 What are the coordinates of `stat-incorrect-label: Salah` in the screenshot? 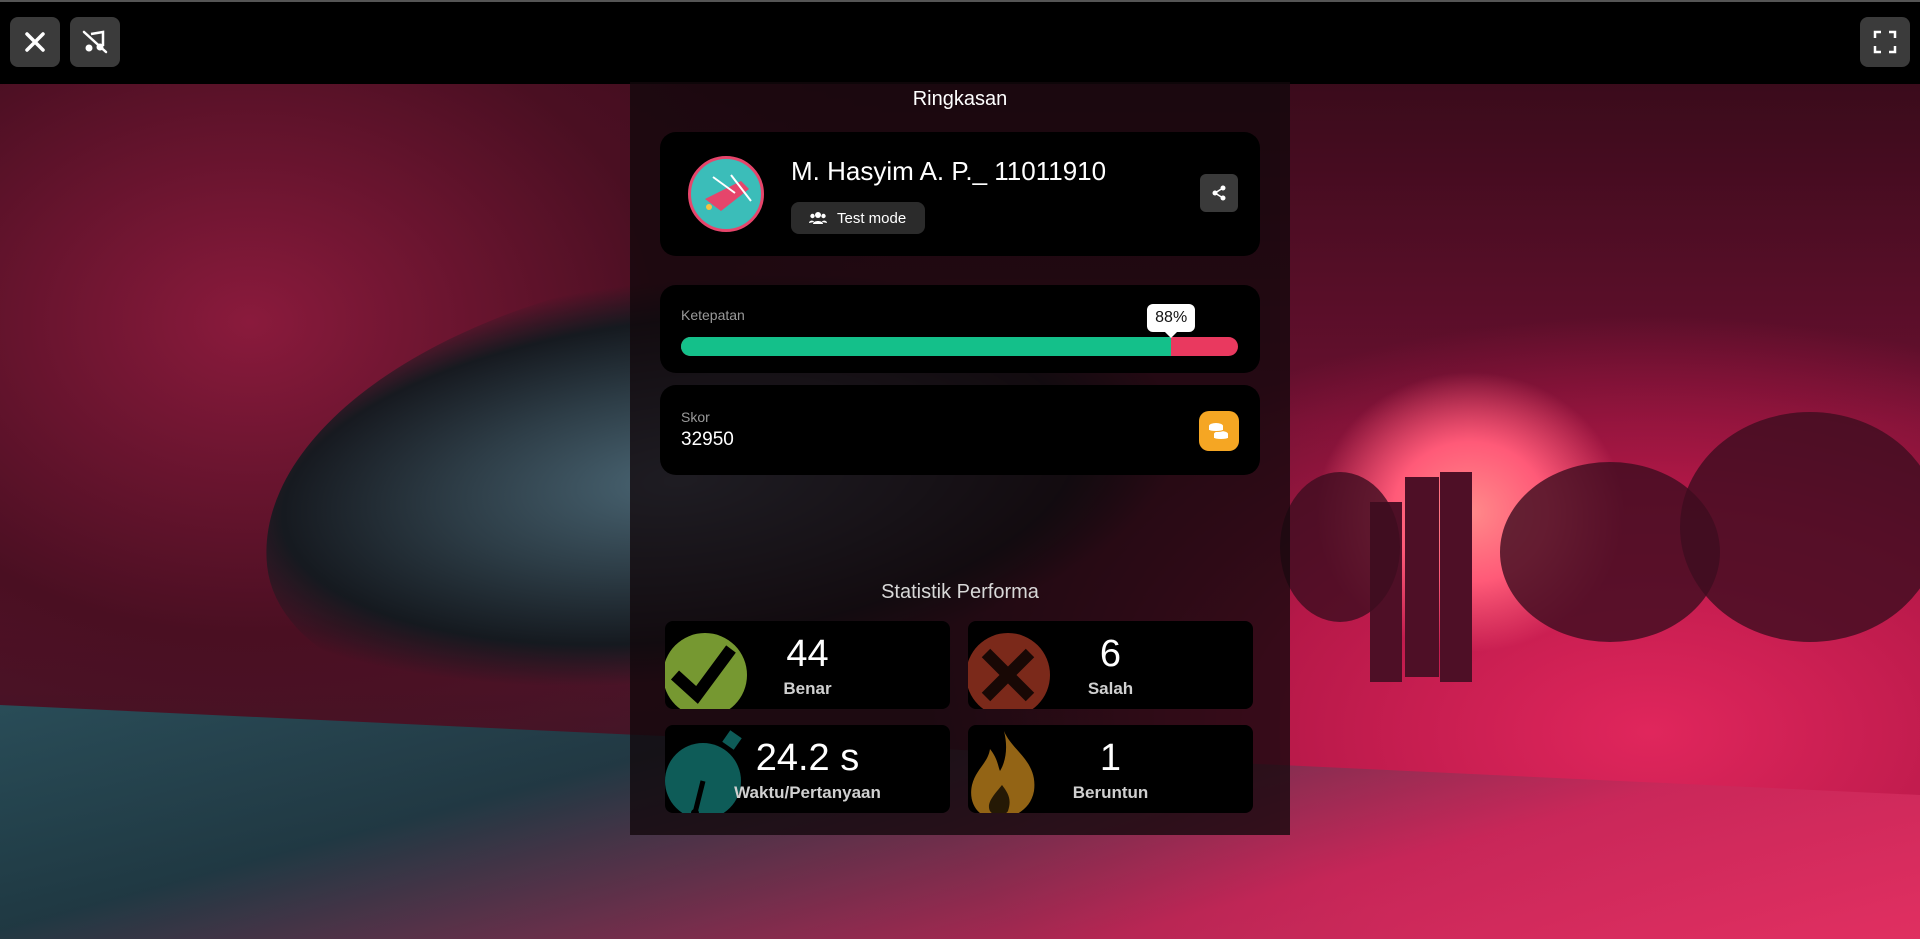 It's located at (1110, 688).